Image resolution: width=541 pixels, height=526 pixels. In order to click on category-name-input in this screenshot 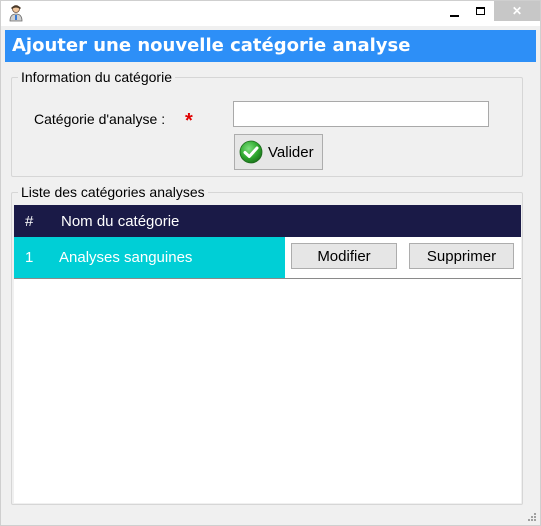, I will do `click(361, 114)`.